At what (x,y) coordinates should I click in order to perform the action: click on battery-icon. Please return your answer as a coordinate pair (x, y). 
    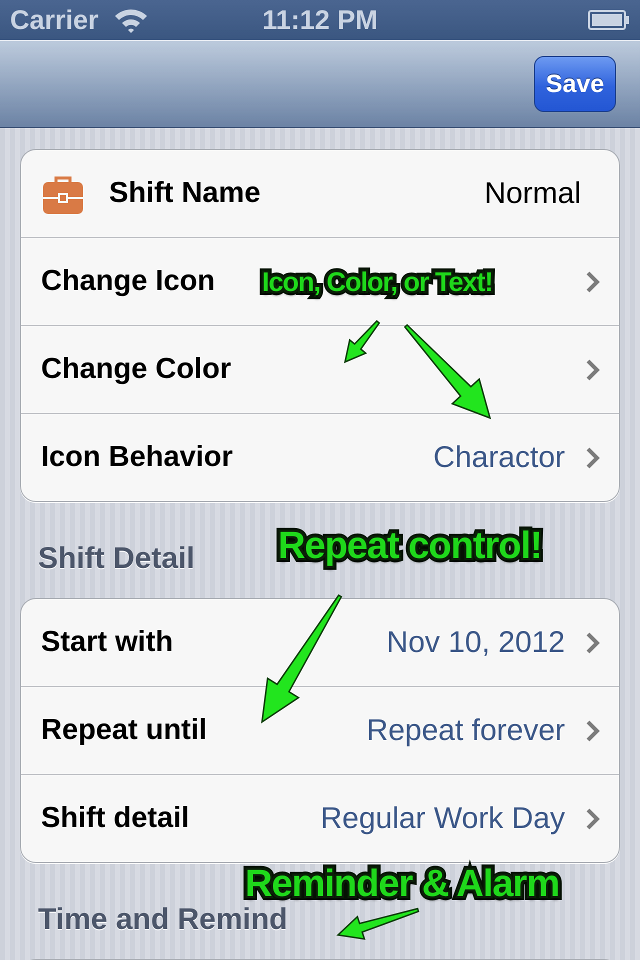
    Looking at the image, I should click on (609, 20).